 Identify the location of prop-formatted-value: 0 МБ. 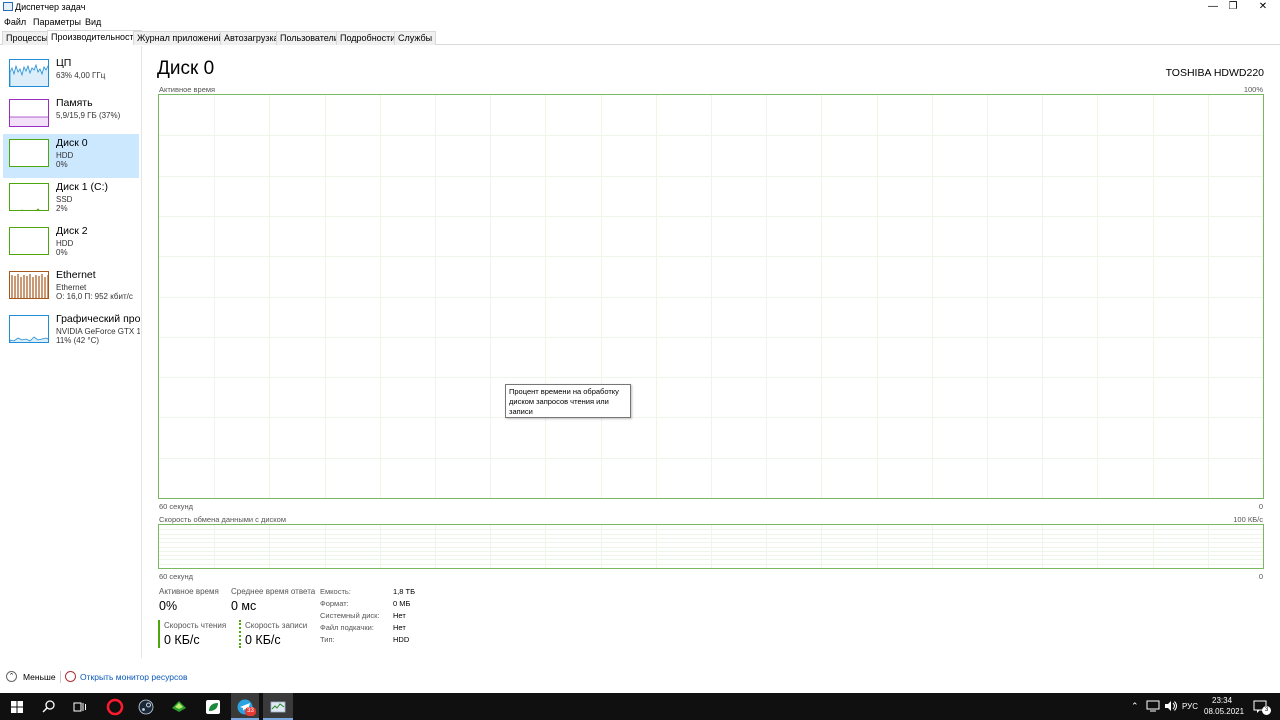
(402, 603).